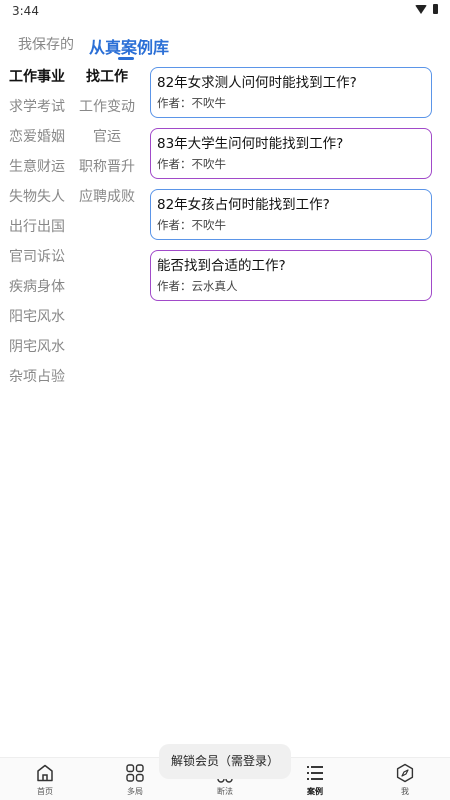  Describe the element at coordinates (36, 381) in the screenshot. I see `category-item-misc: 杂项占验` at that location.